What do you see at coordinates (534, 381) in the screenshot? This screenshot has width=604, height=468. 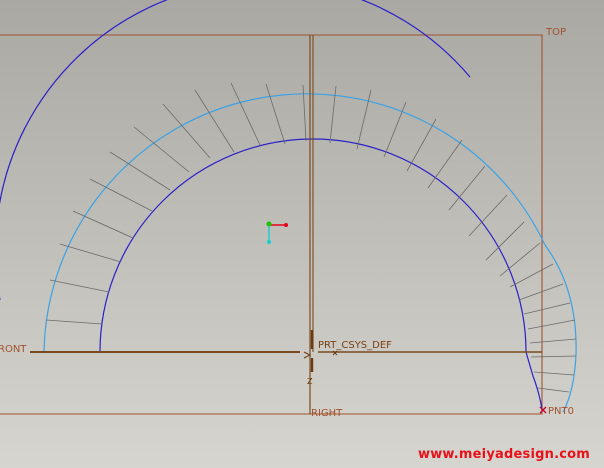 I see `inner-curve-continuation` at bounding box center [534, 381].